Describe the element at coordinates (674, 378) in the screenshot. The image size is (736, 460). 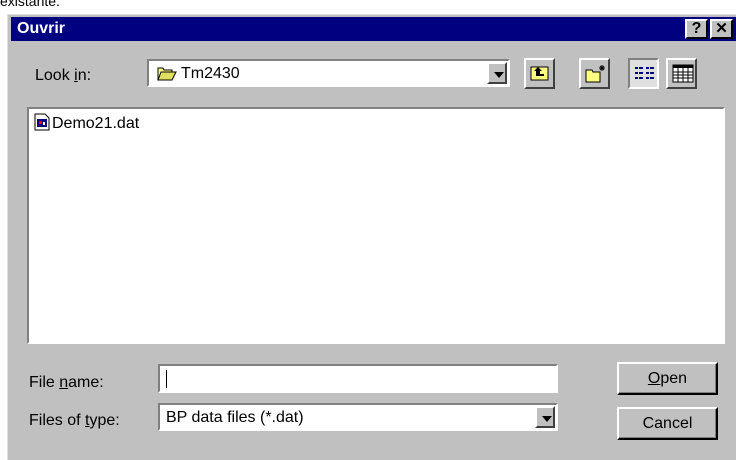
I see `open-button-label: pen` at that location.